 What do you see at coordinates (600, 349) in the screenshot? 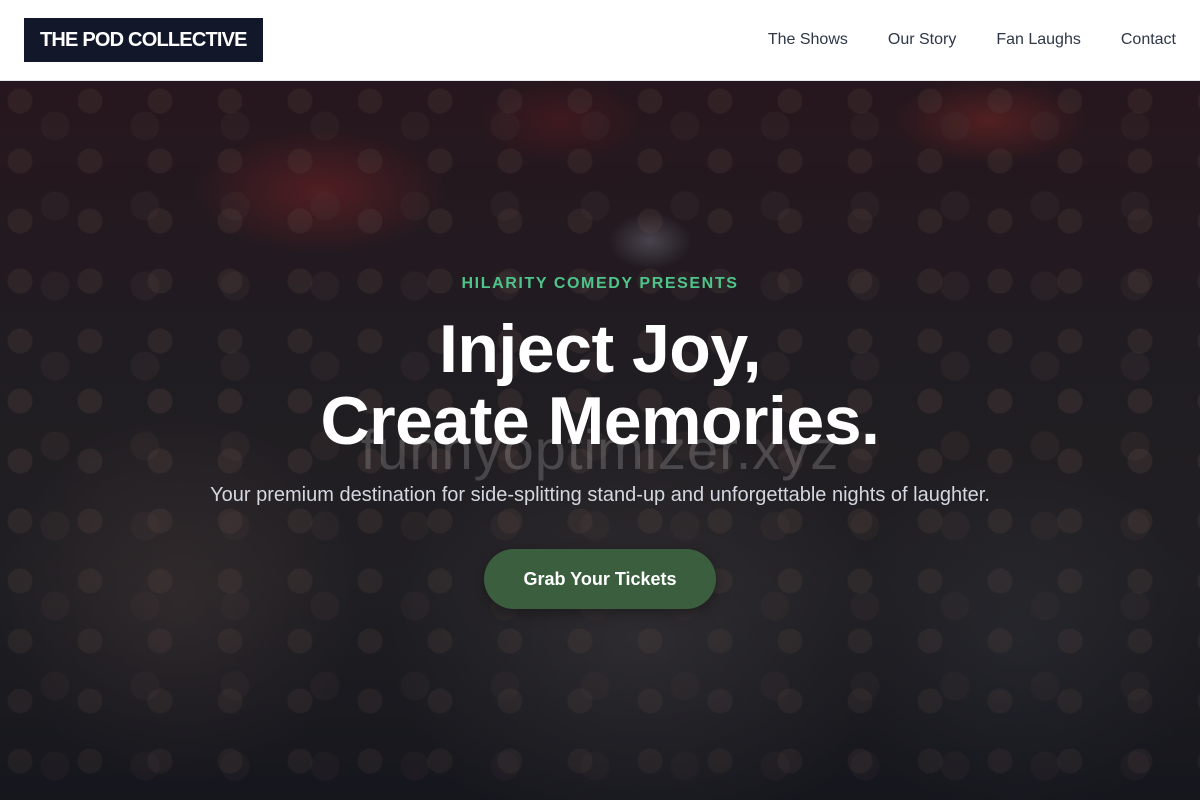
I see `headline-line-1: Inject Joy,` at bounding box center [600, 349].